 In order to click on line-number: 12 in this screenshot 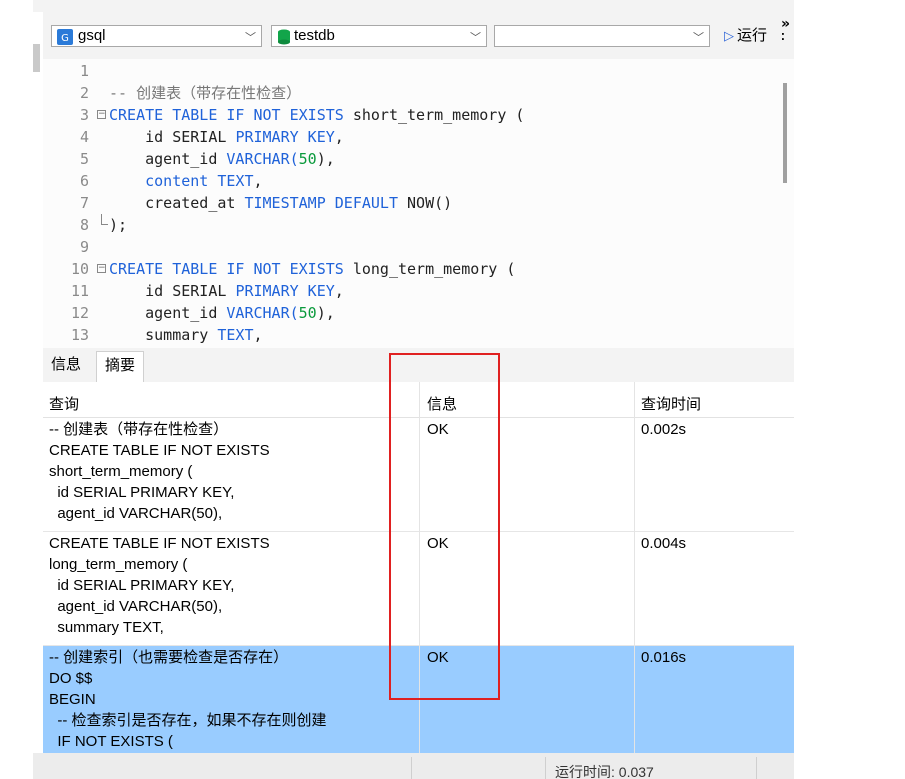, I will do `click(79, 313)`.